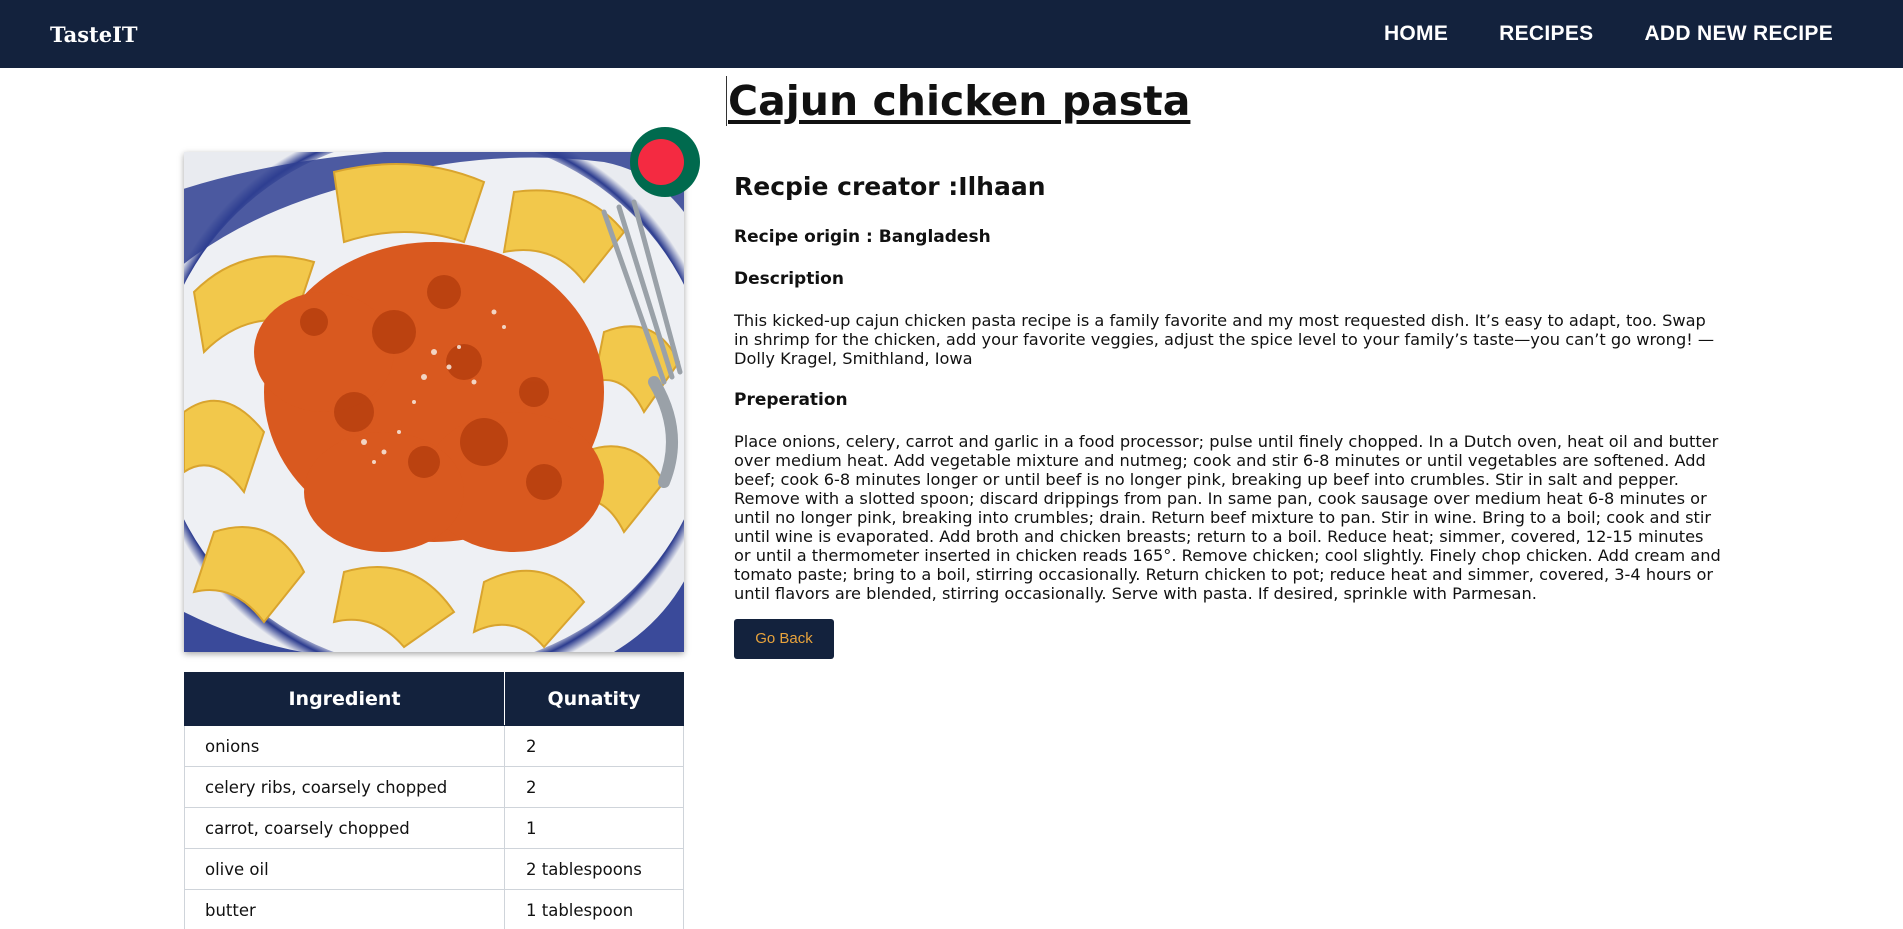 The width and height of the screenshot is (1903, 929). I want to click on table-row: onions 2, so click(434, 746).